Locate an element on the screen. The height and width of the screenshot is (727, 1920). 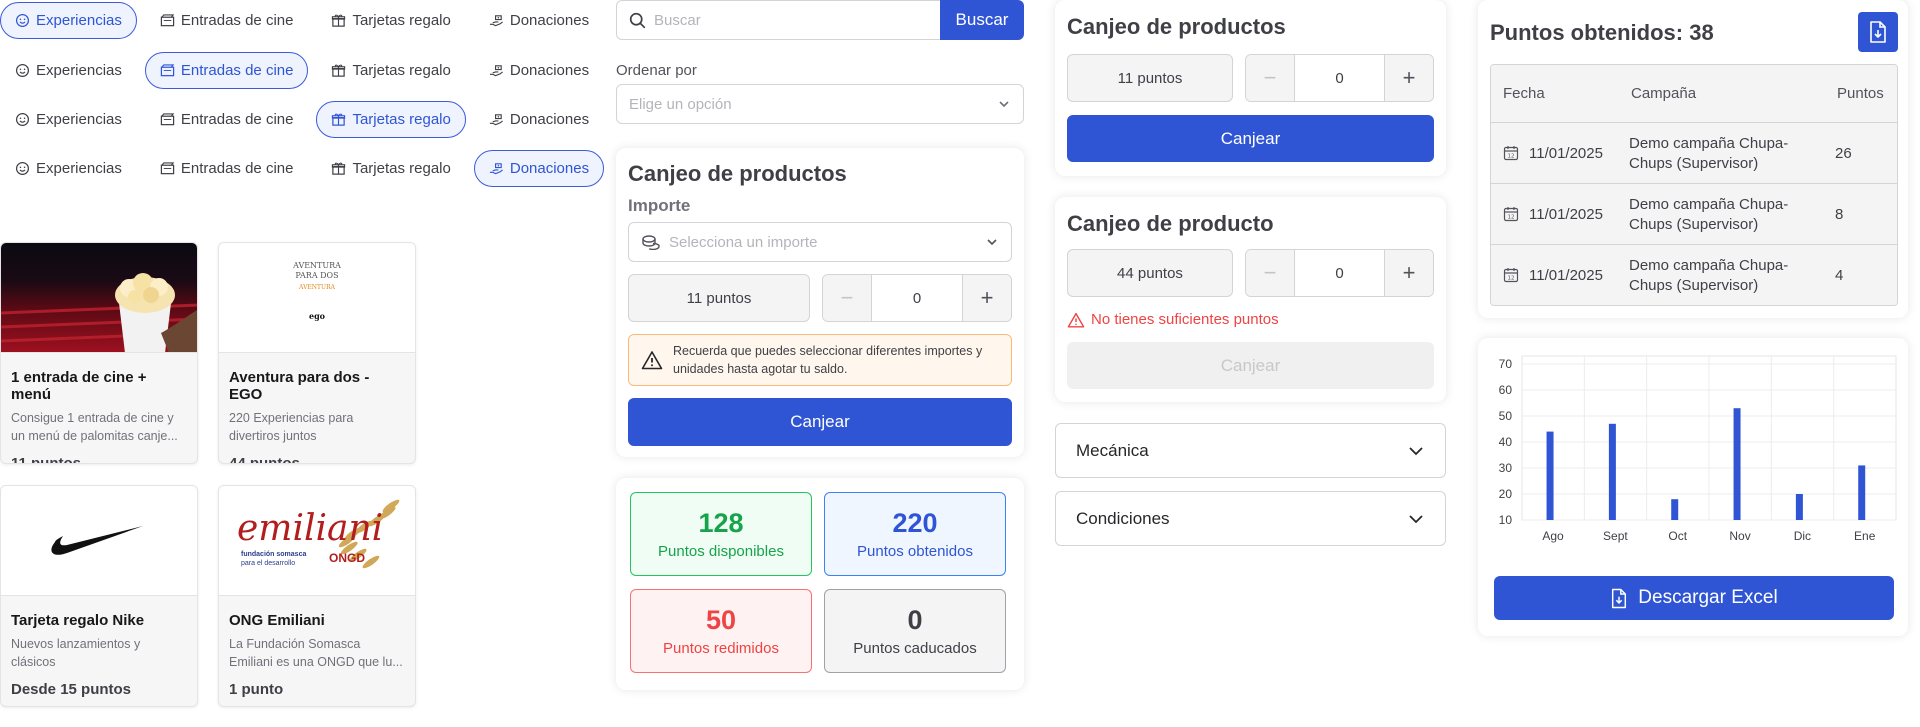
smiley-icon is located at coordinates (22, 168).